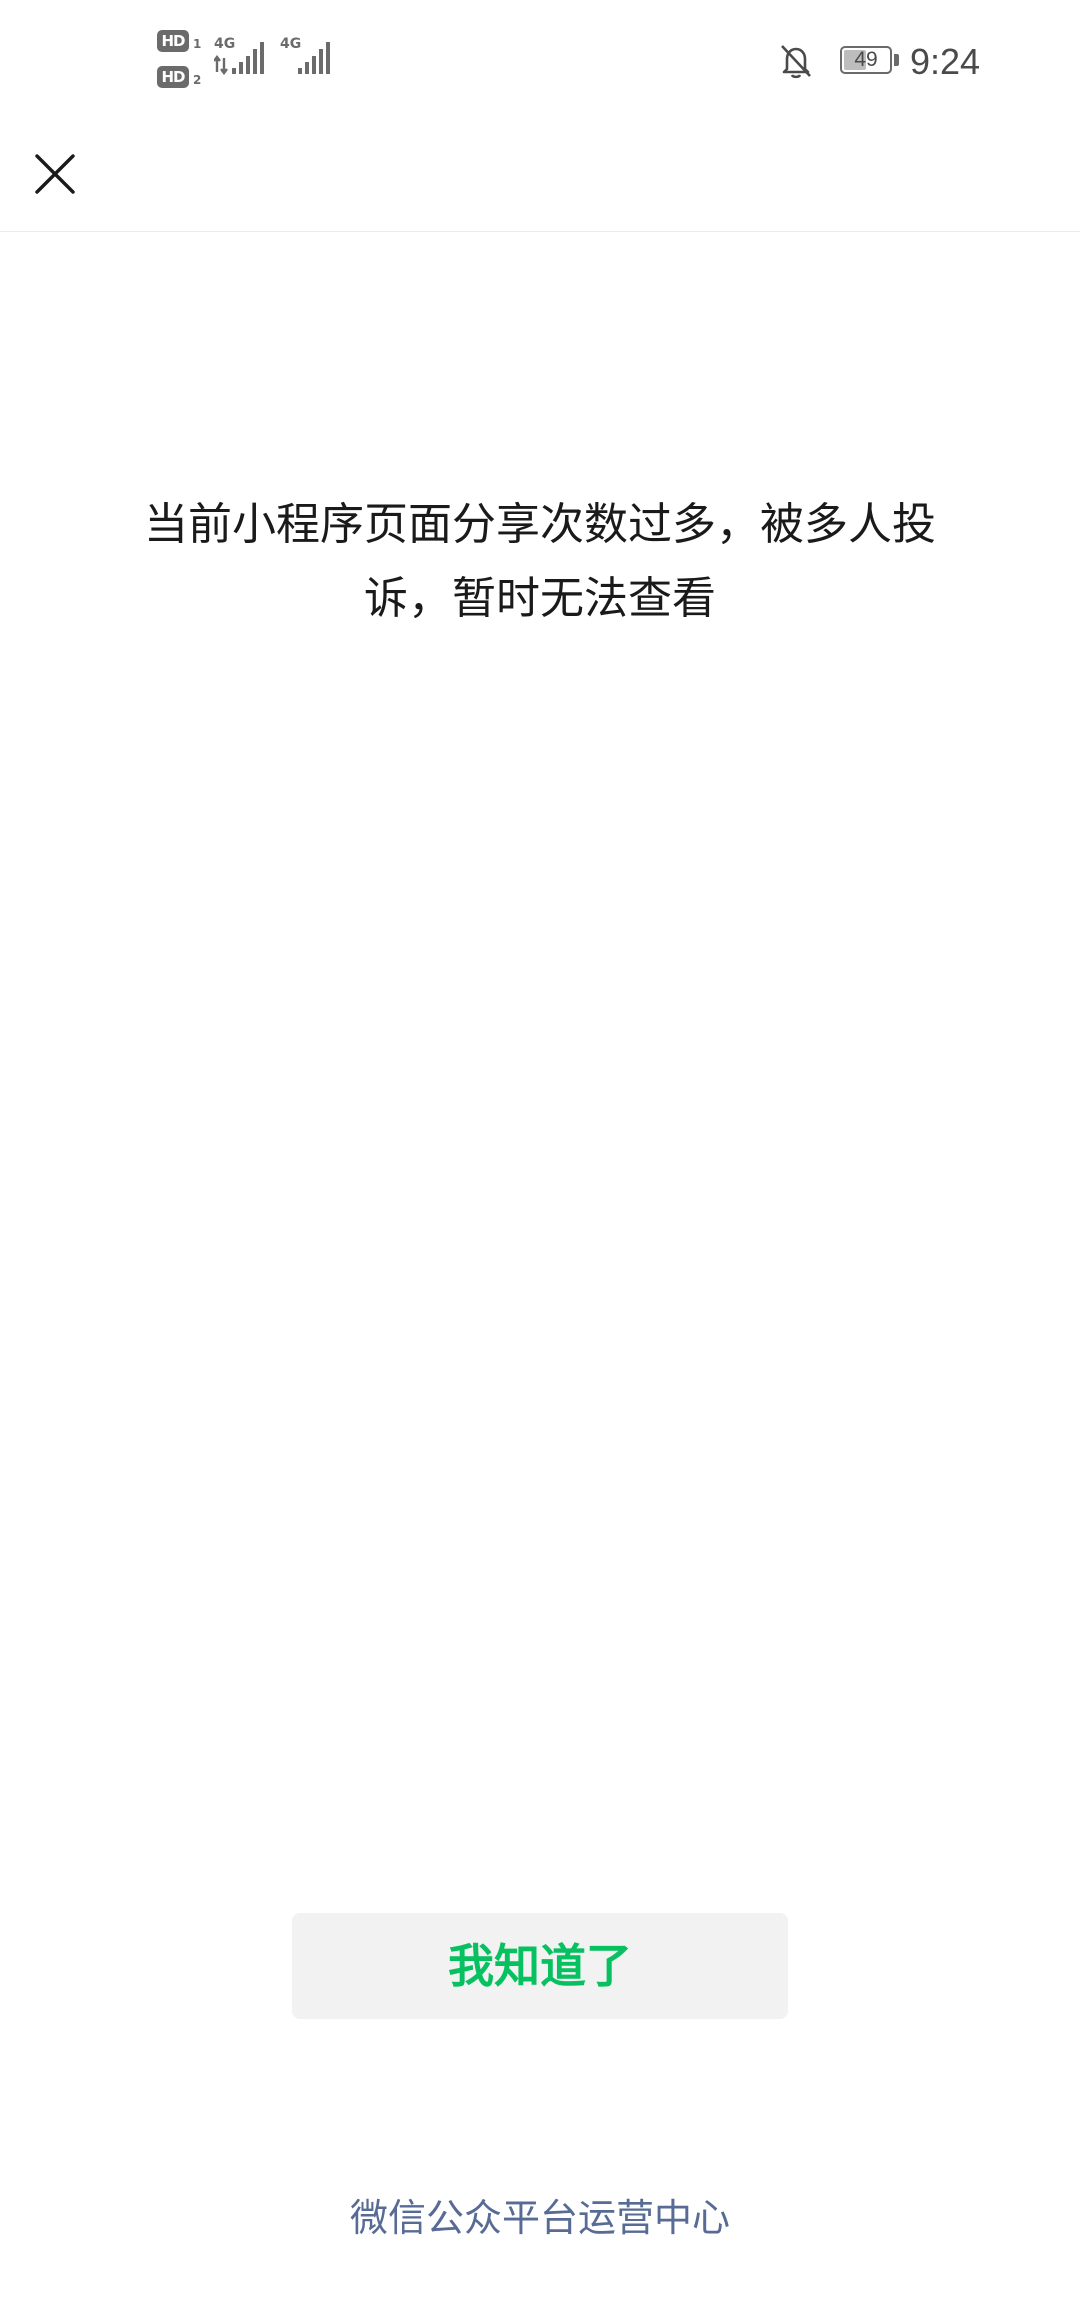 This screenshot has width=1080, height=2310. I want to click on hd-sim1-icon: HD 1, so click(183, 43).